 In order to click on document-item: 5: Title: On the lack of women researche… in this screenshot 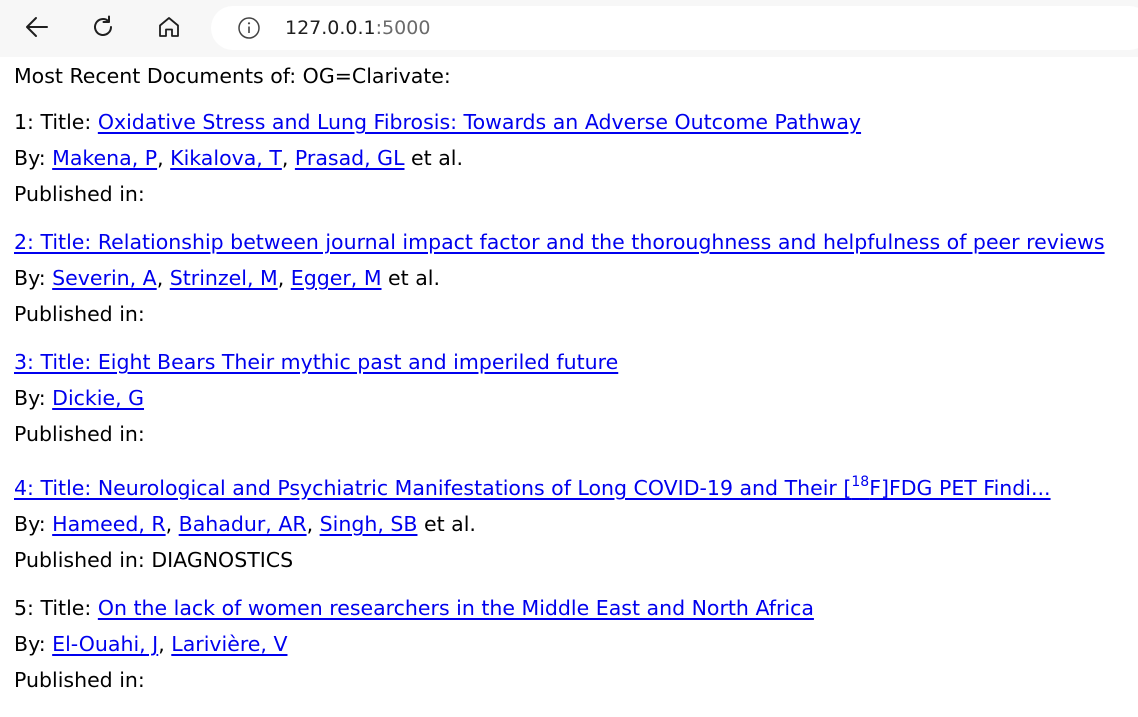, I will do `click(569, 644)`.